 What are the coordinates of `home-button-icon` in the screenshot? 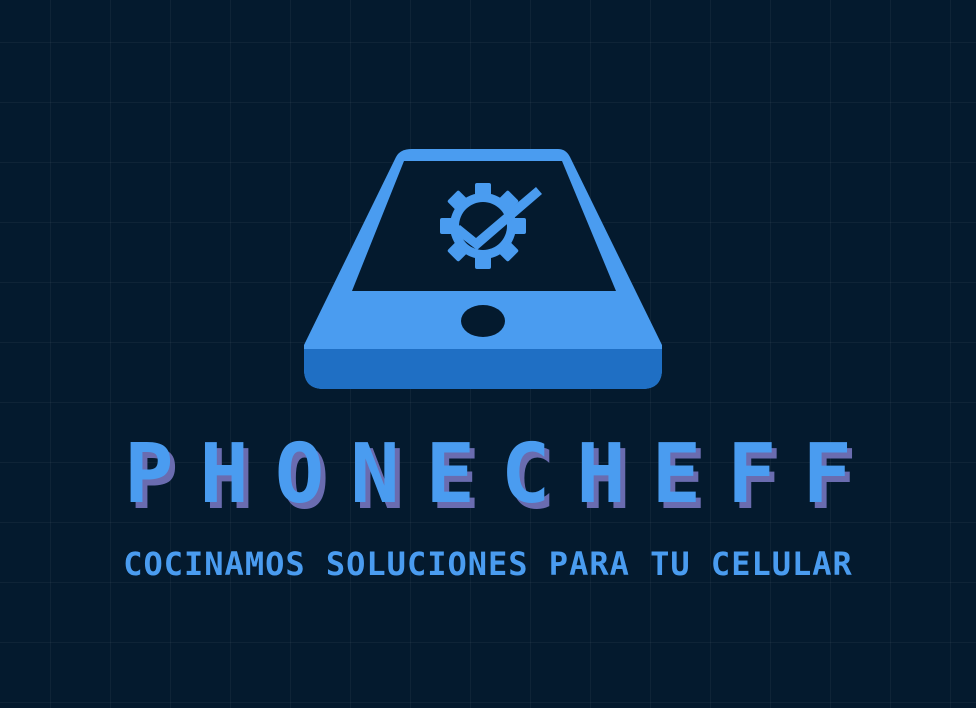 It's located at (483, 321).